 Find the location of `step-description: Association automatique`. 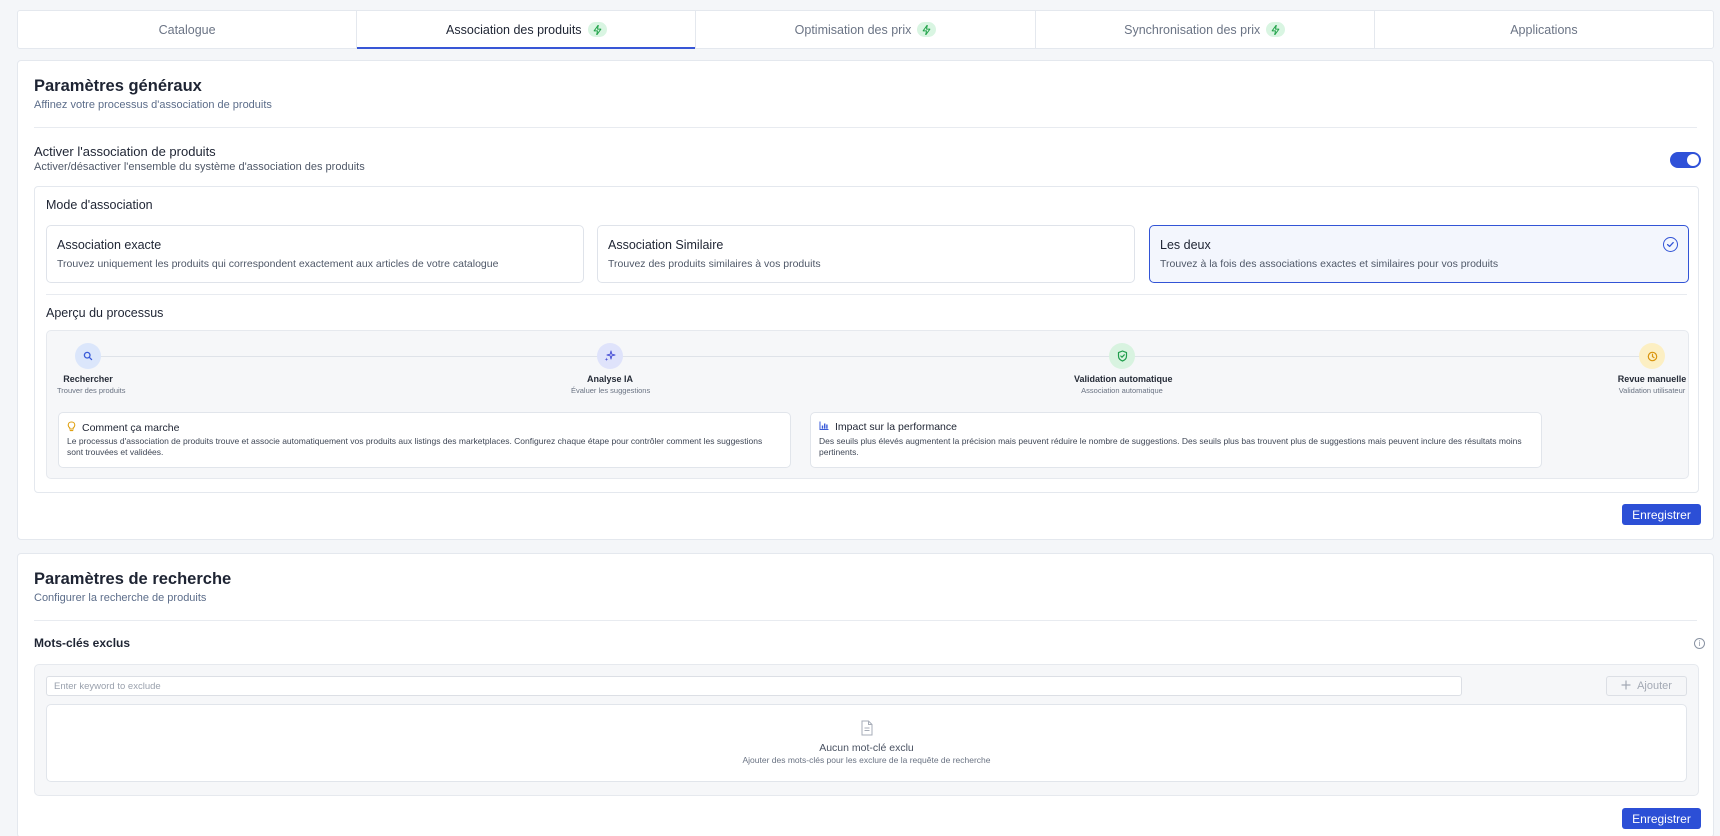

step-description: Association automatique is located at coordinates (1122, 390).